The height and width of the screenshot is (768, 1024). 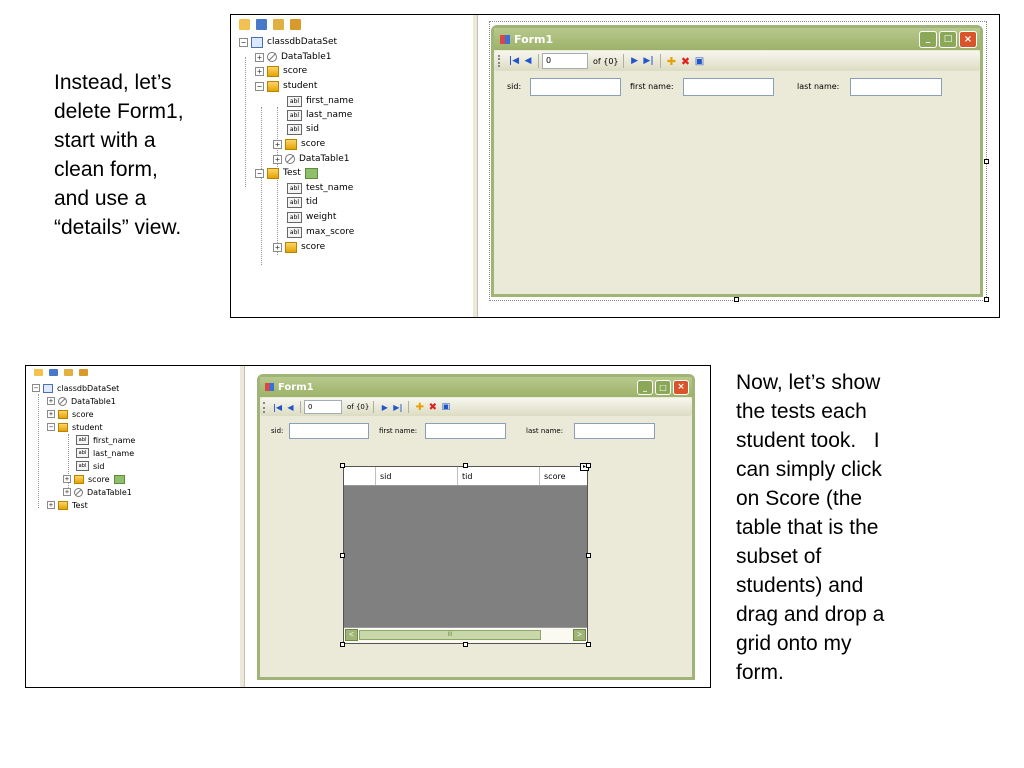 What do you see at coordinates (465, 555) in the screenshot?
I see `score-datagridview: sid tid score < III >` at bounding box center [465, 555].